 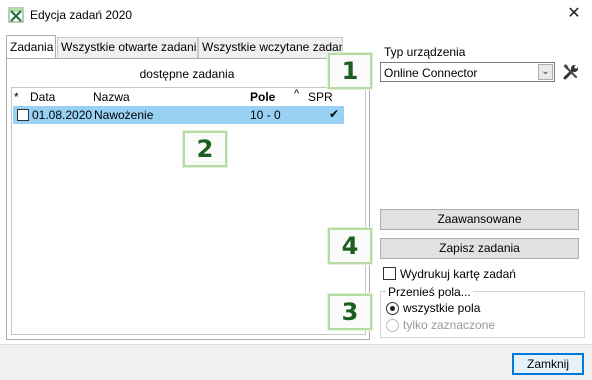 I want to click on print-card-checkbox, so click(x=389, y=273).